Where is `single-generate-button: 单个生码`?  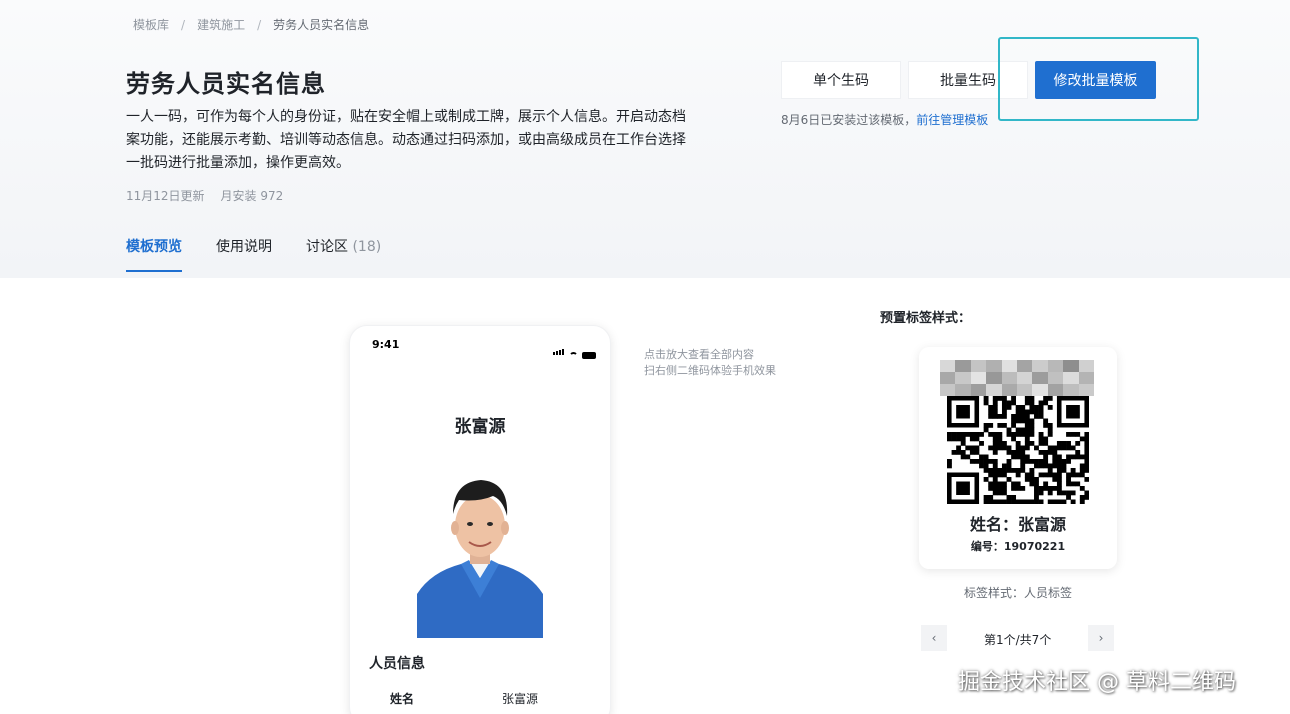 single-generate-button: 单个生码 is located at coordinates (841, 80).